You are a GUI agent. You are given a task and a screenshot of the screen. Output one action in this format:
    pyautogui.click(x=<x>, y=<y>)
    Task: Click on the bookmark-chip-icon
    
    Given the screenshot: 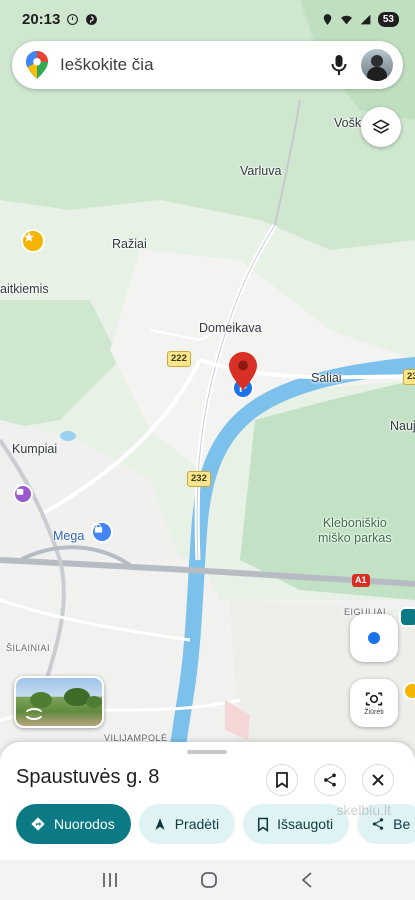 What is the action you would take?
    pyautogui.click(x=263, y=824)
    